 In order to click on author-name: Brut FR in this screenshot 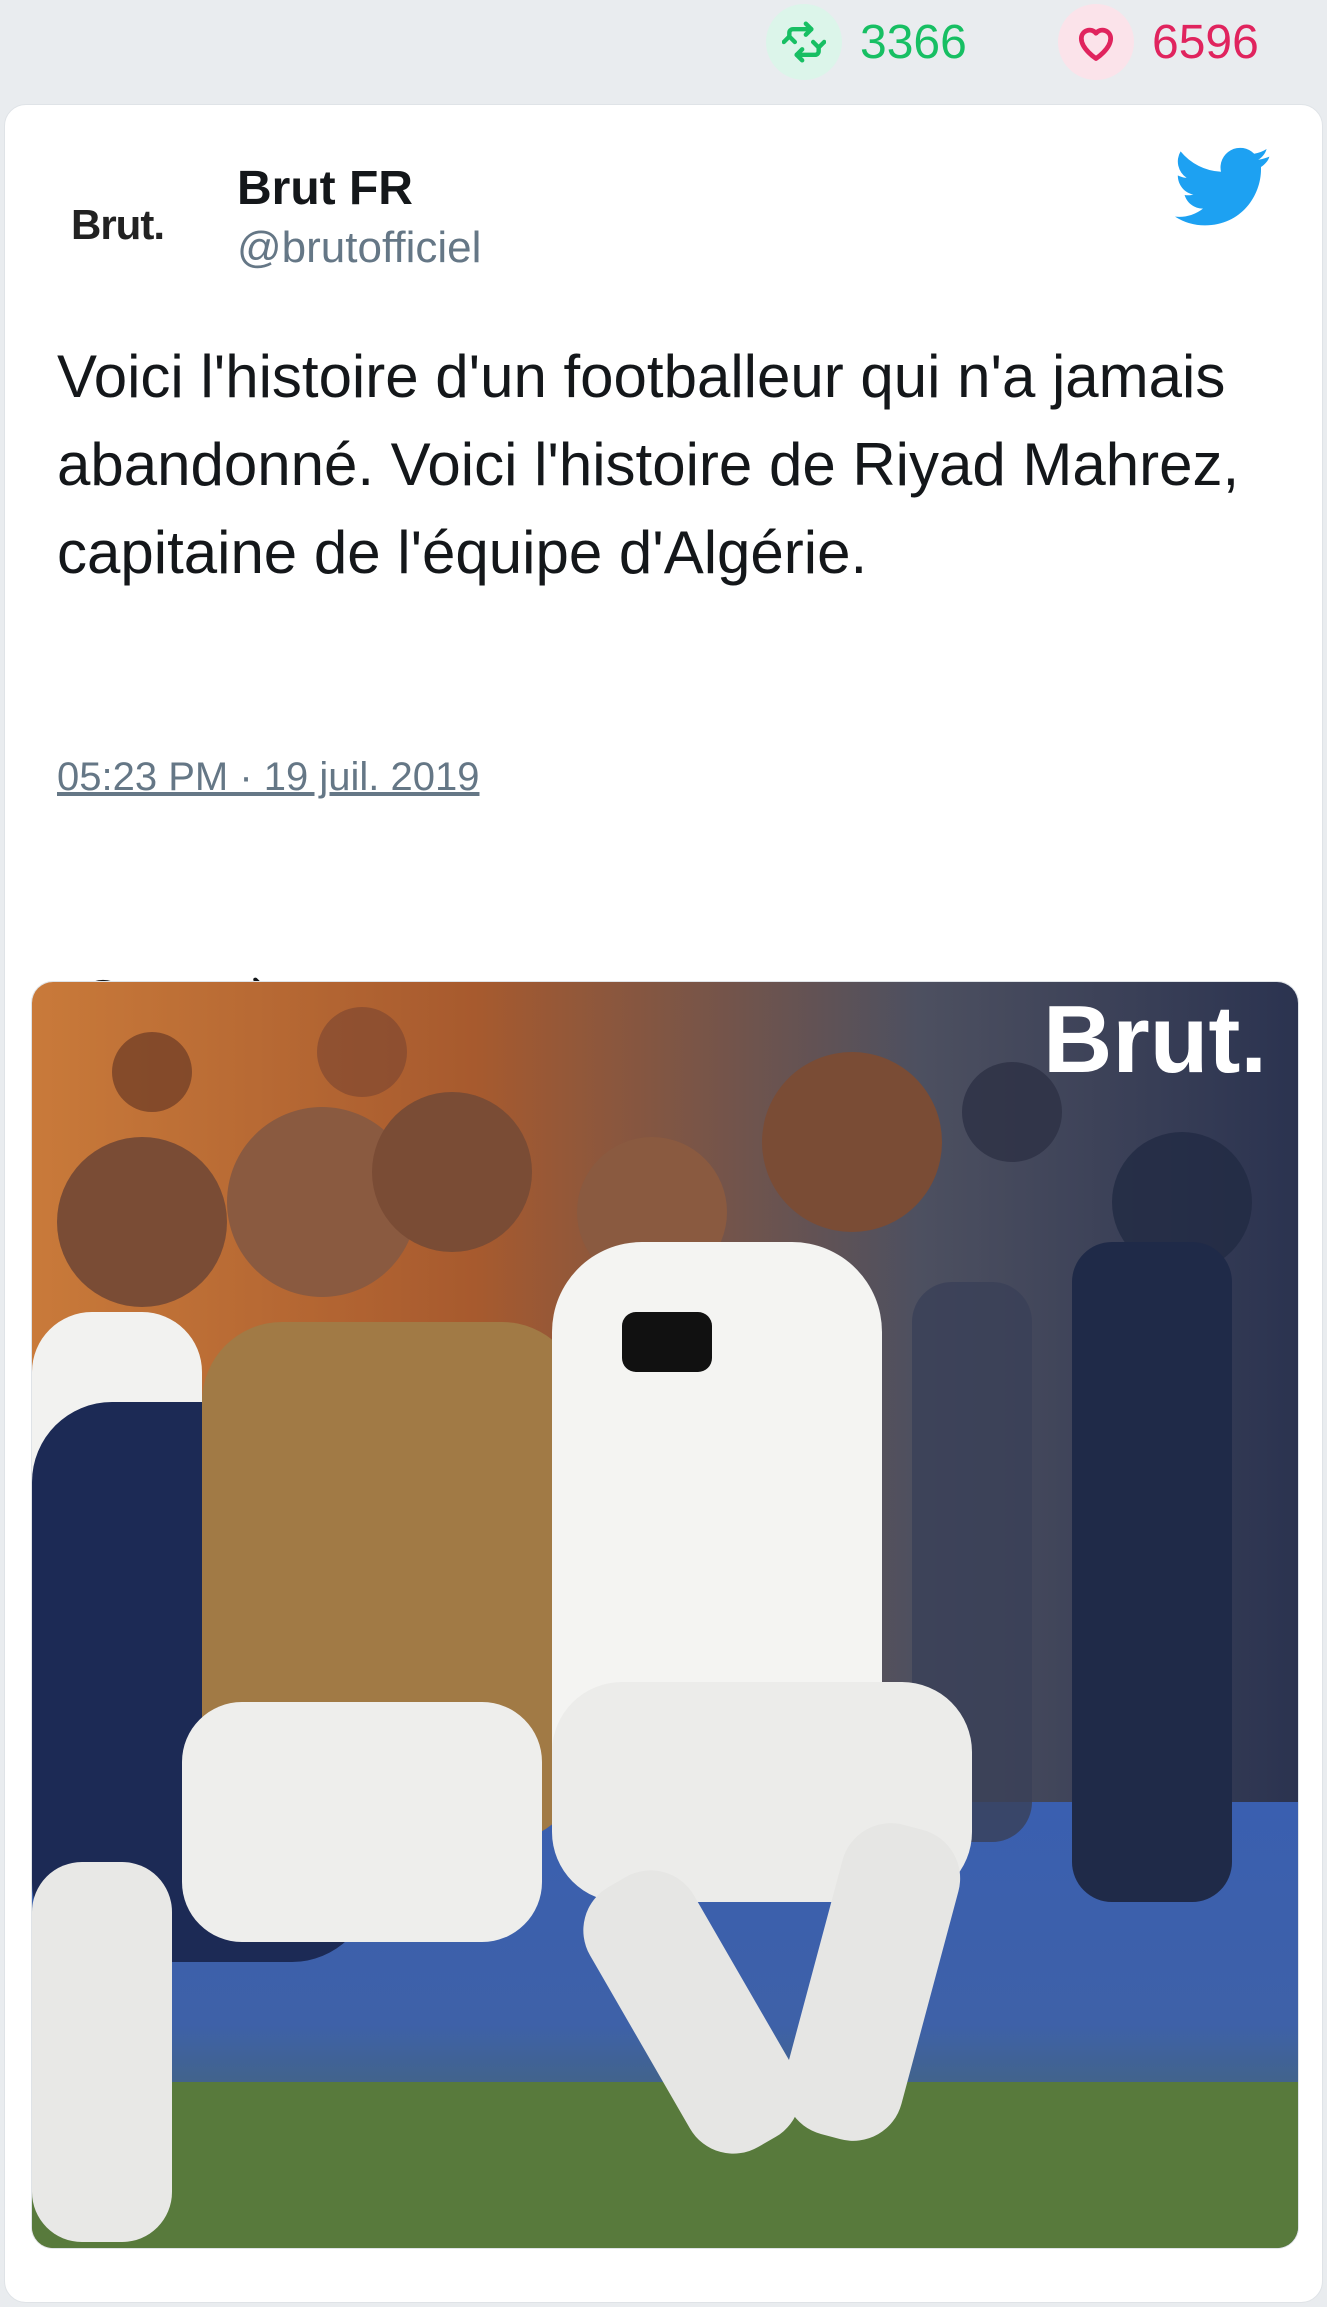, I will do `click(325, 188)`.